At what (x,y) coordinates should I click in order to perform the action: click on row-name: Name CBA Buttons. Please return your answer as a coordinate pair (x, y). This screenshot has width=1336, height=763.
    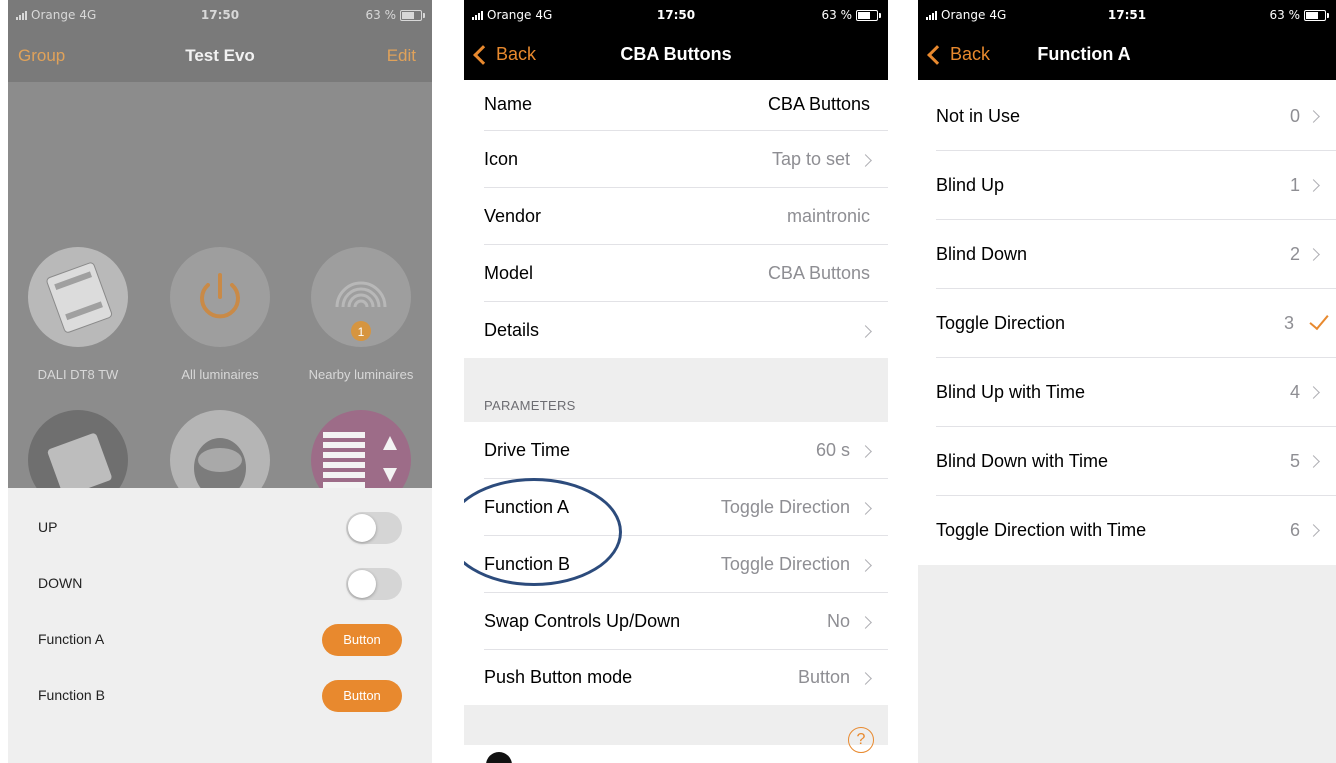
    Looking at the image, I should click on (676, 105).